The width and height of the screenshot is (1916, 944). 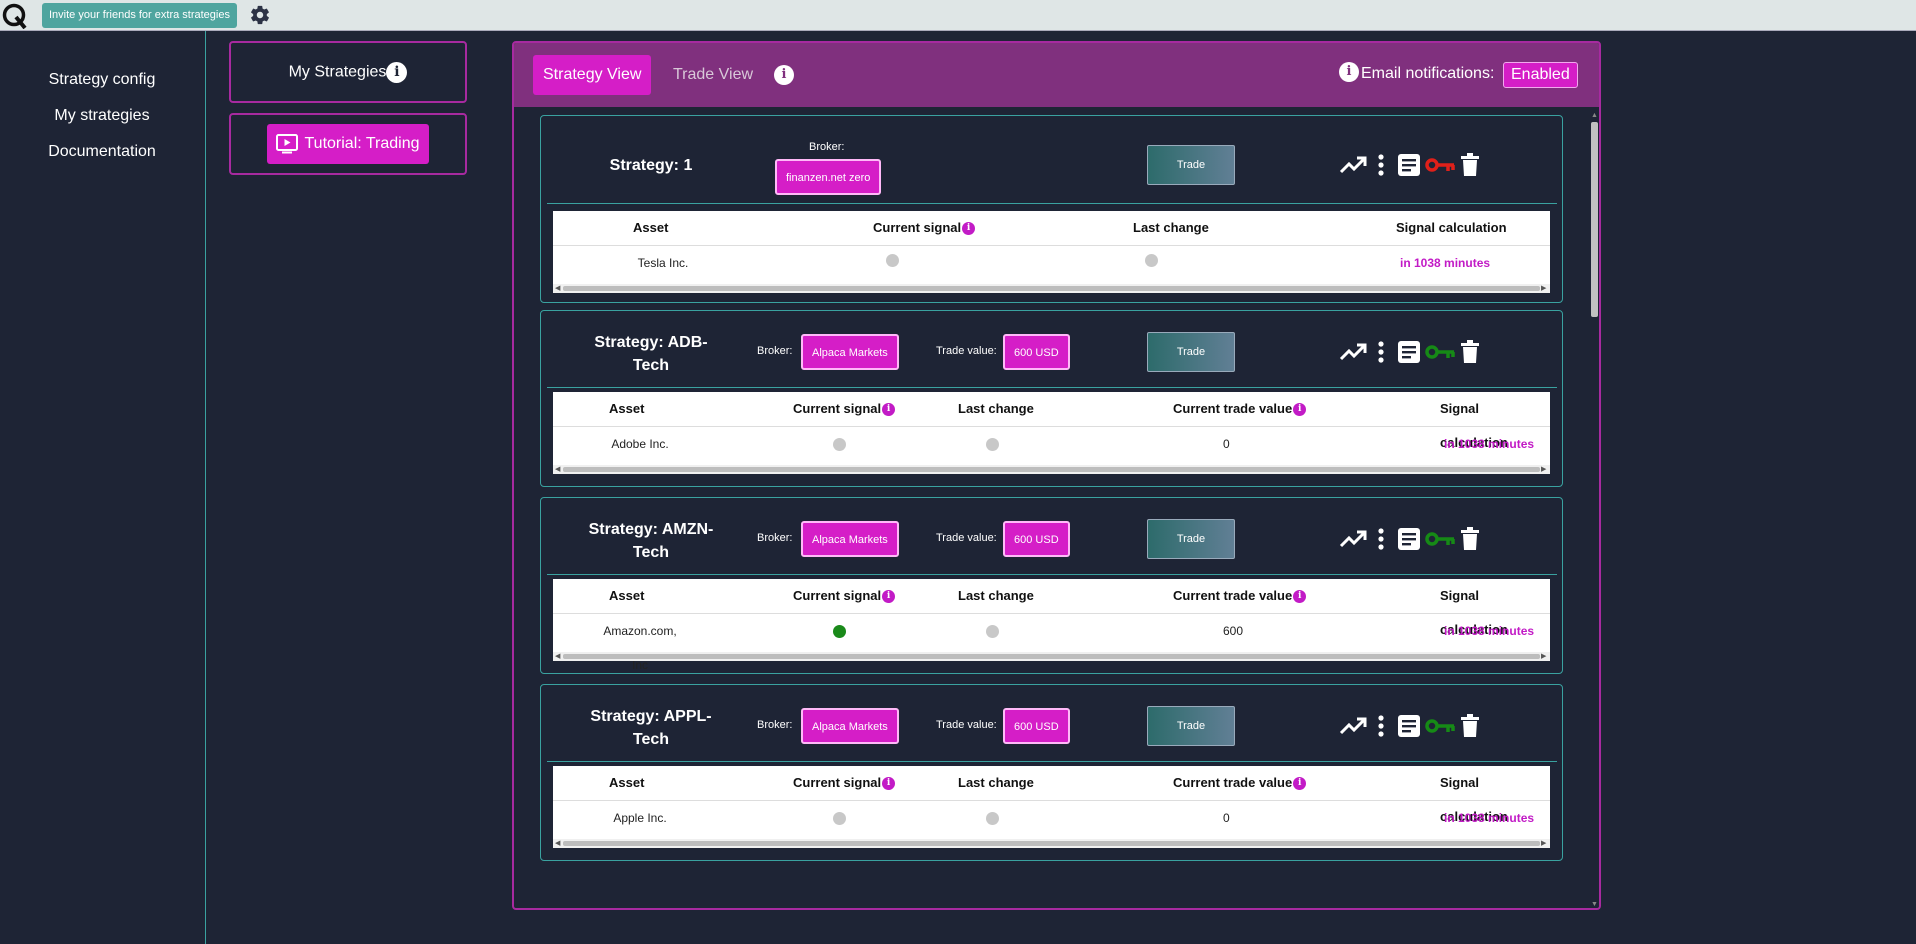 I want to click on video-play-icon, so click(x=287, y=144).